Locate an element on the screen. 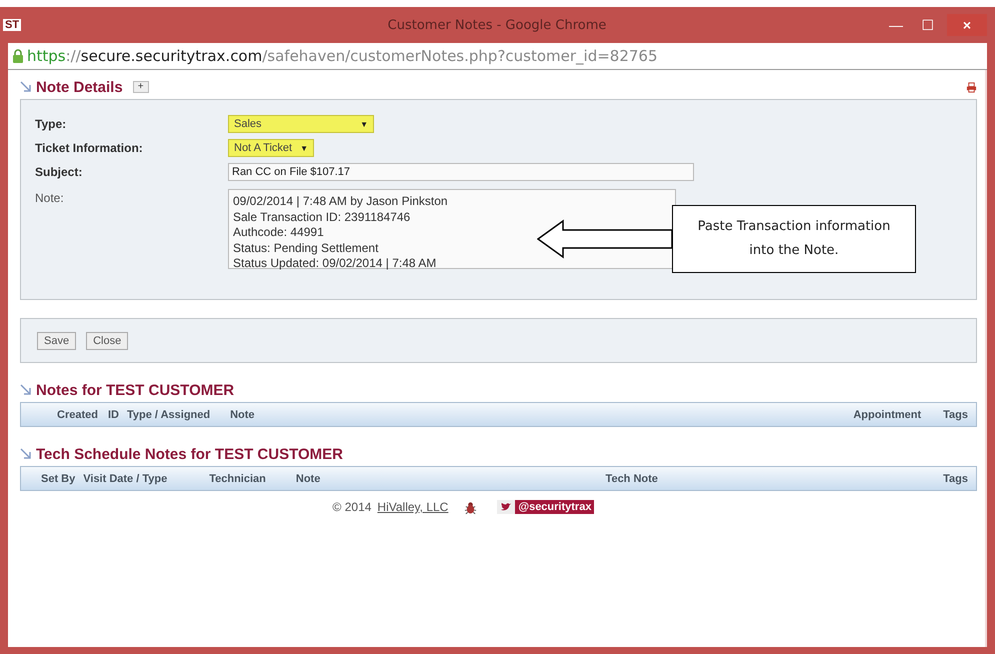  callout-text: Paste Transaction information into the Note. is located at coordinates (794, 239).